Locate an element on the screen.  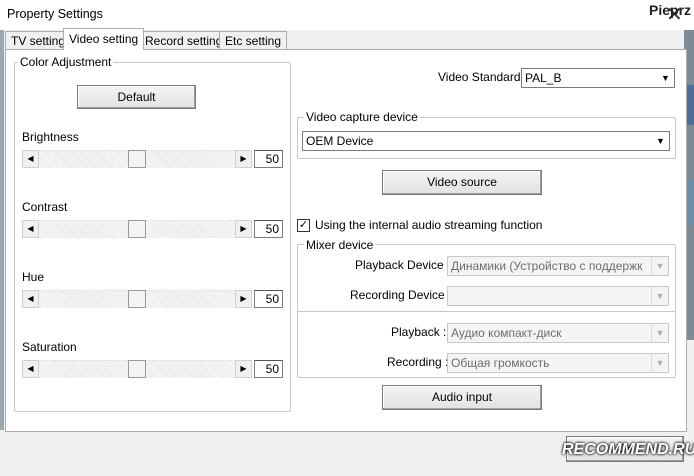
username-overlay: Pieprz is located at coordinates (670, 10).